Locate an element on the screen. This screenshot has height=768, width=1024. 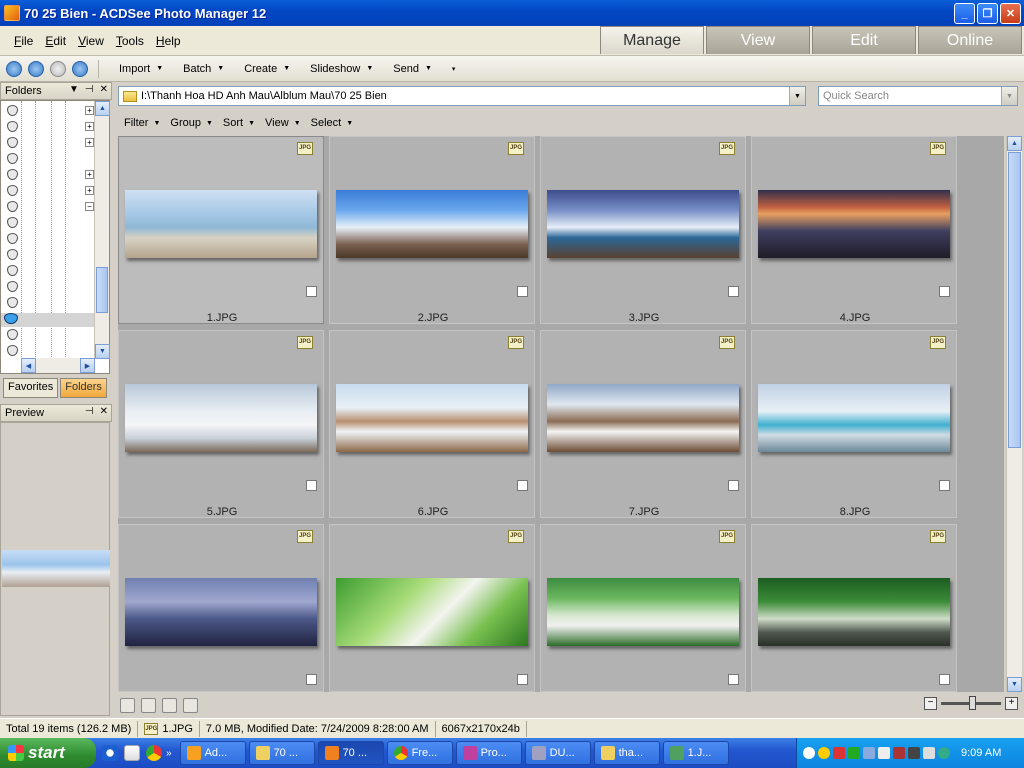
quick-search-input: Quick Search ▼ is located at coordinates (918, 96).